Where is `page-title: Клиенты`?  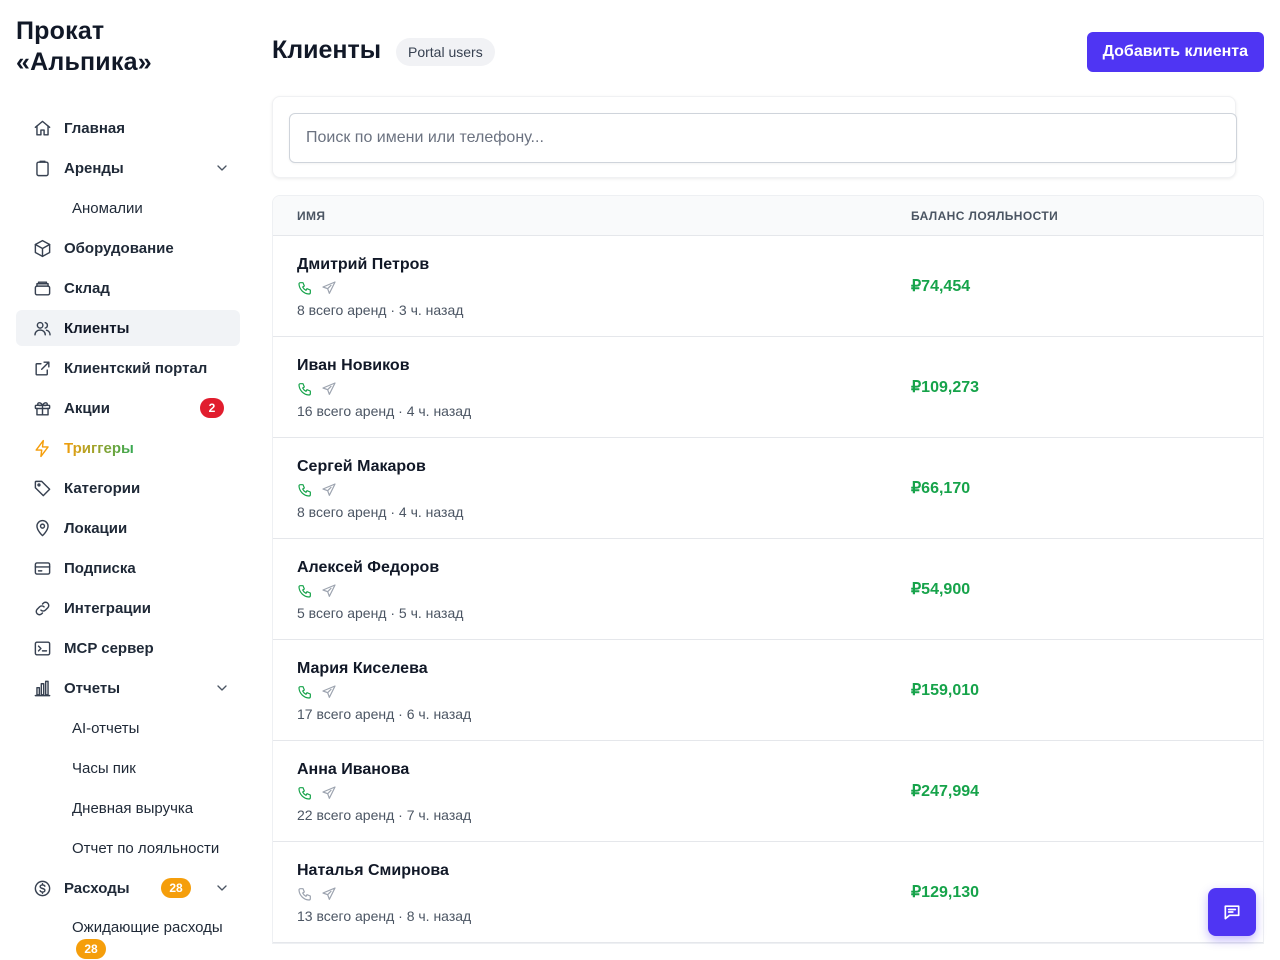
page-title: Клиенты is located at coordinates (327, 50).